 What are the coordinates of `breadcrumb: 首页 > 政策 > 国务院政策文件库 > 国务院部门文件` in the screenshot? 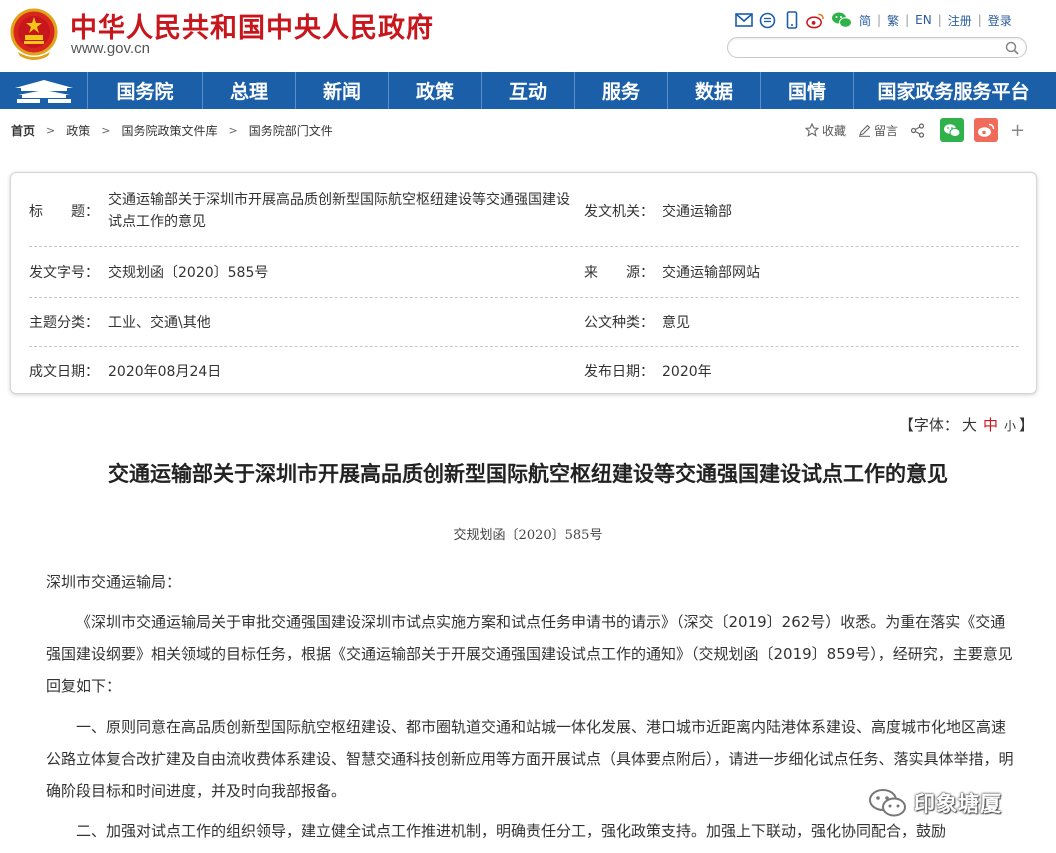 It's located at (172, 130).